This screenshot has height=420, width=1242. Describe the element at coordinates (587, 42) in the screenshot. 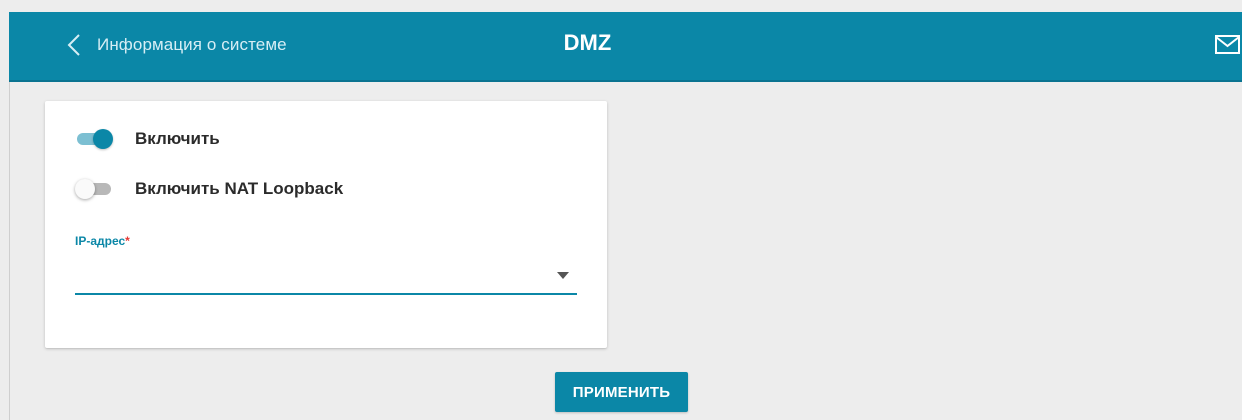

I see `page-title: DMZ` at that location.